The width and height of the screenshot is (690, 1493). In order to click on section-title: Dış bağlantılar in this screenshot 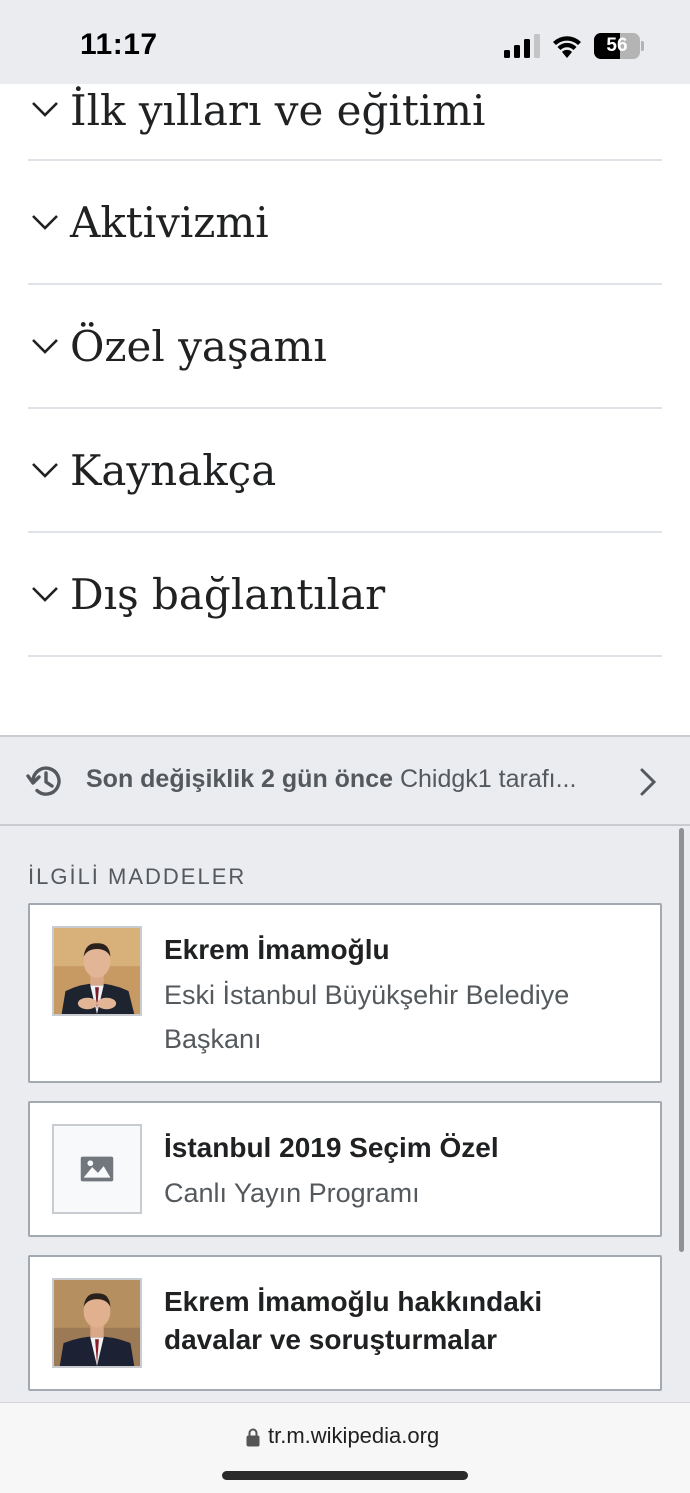, I will do `click(228, 594)`.